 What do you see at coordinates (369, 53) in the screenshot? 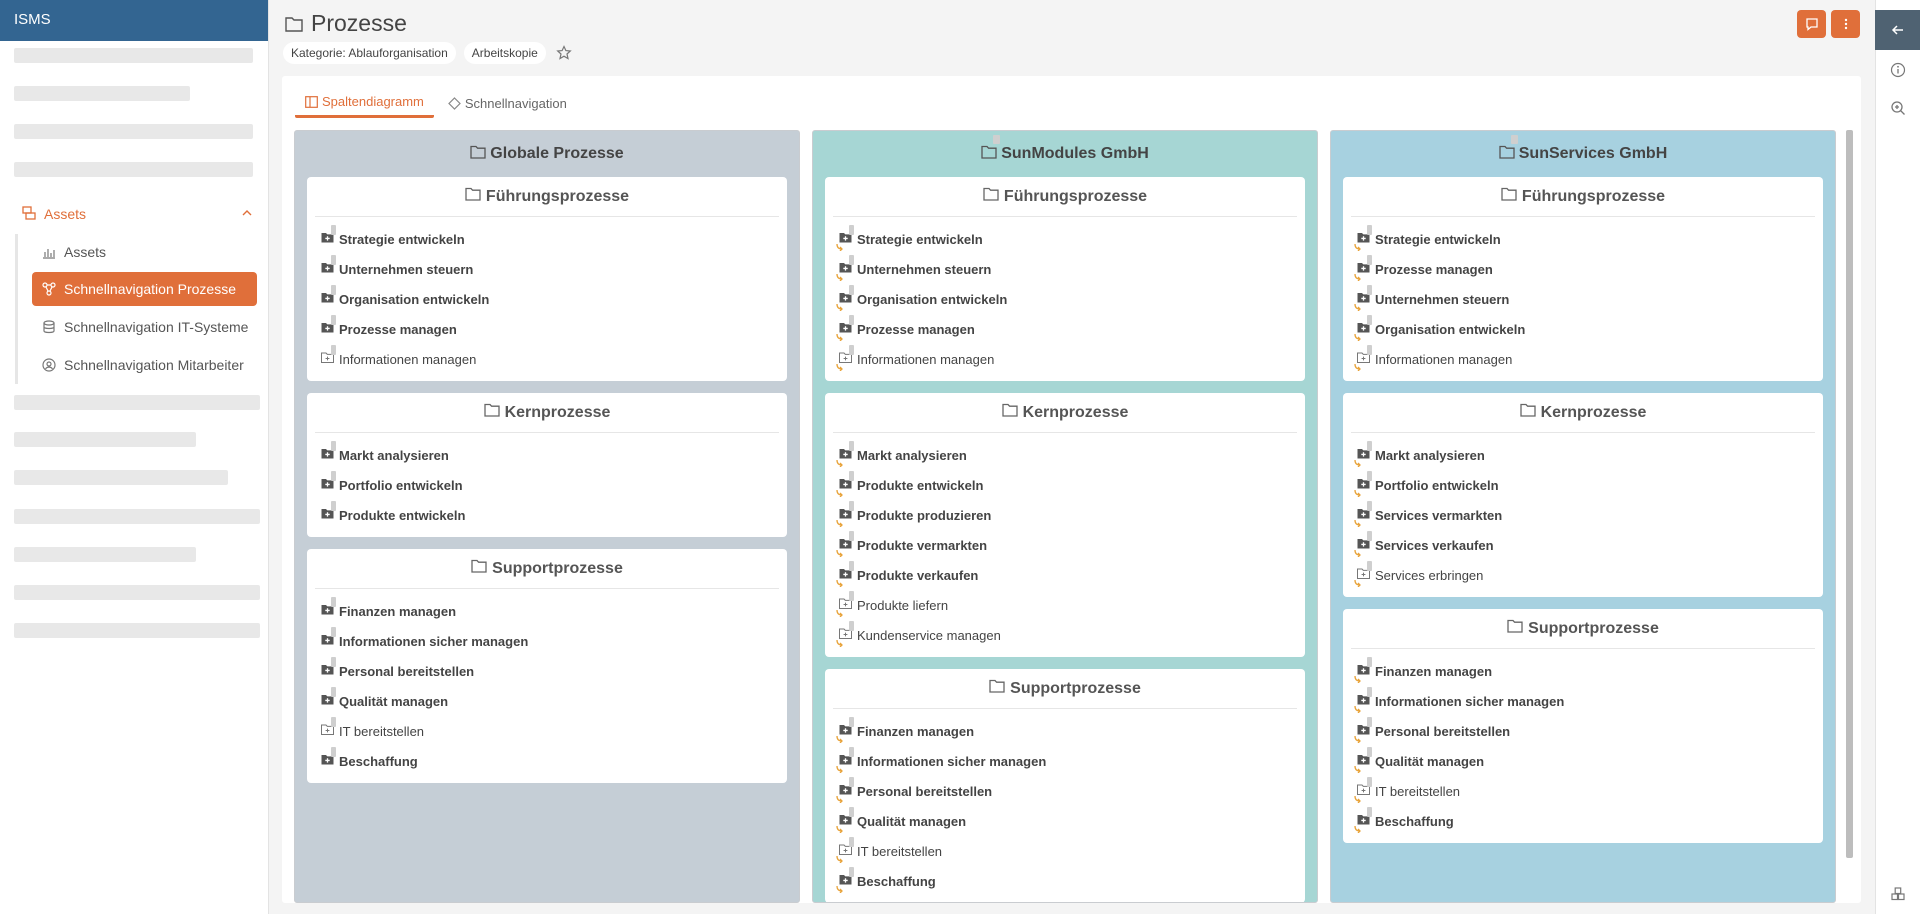
I see `category-chip: Kategorie: Ablauforganisation` at bounding box center [369, 53].